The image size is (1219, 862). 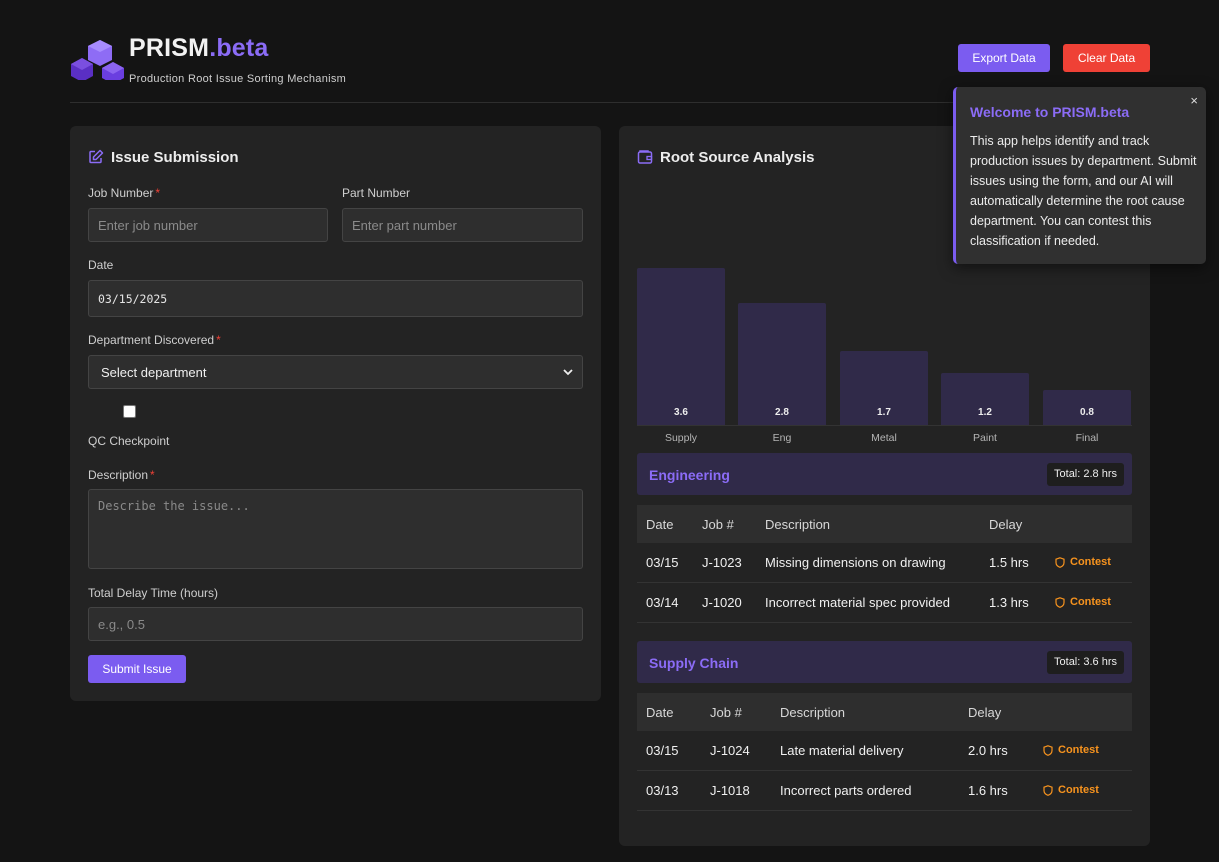 I want to click on wallet-icon, so click(x=645, y=157).